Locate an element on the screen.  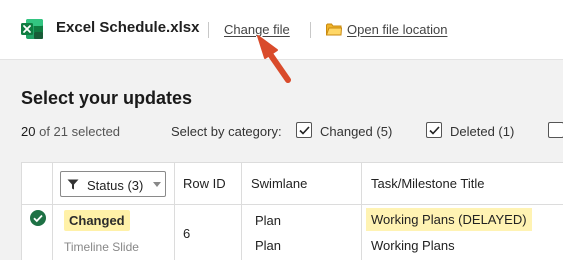
category-label: Select by category: is located at coordinates (226, 131).